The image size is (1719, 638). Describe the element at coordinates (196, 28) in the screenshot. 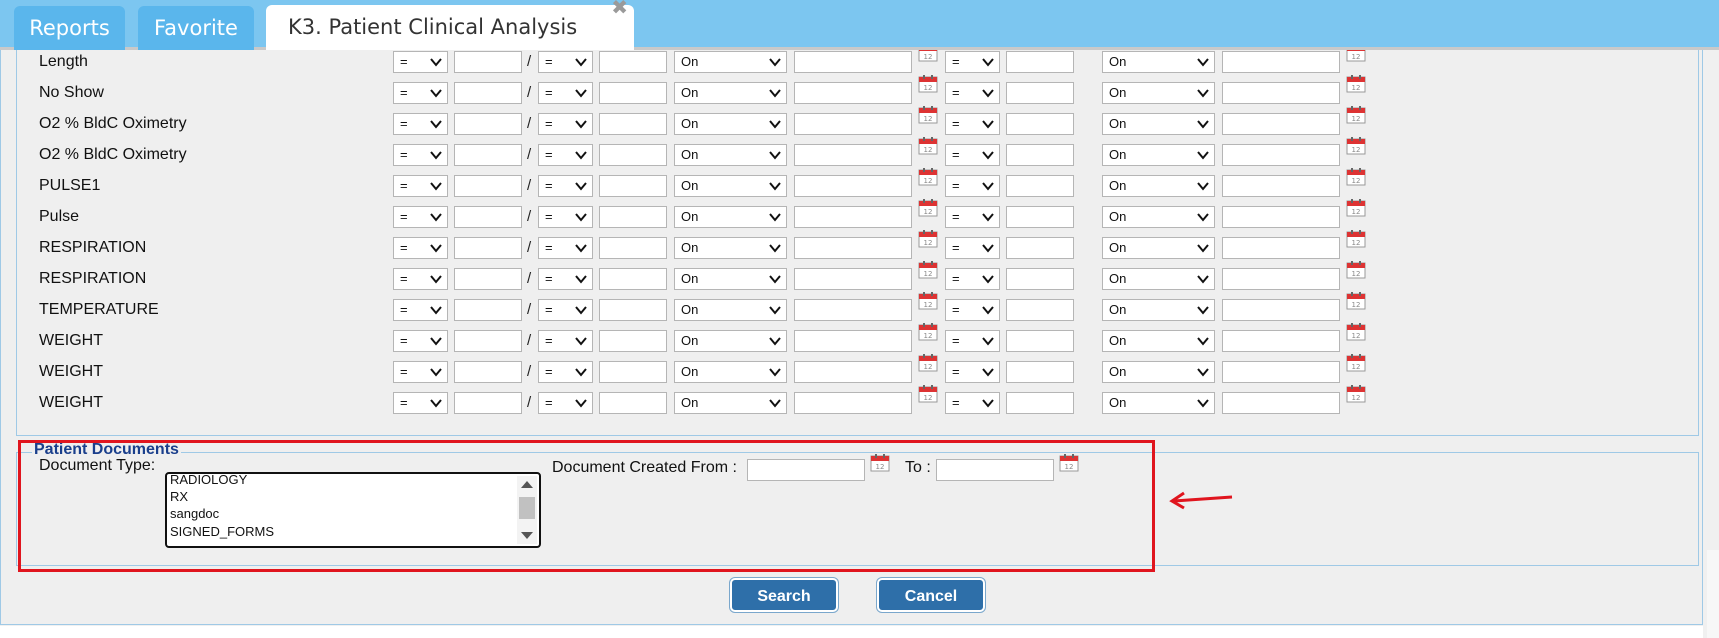

I see `tab-favorite: Favorite` at that location.